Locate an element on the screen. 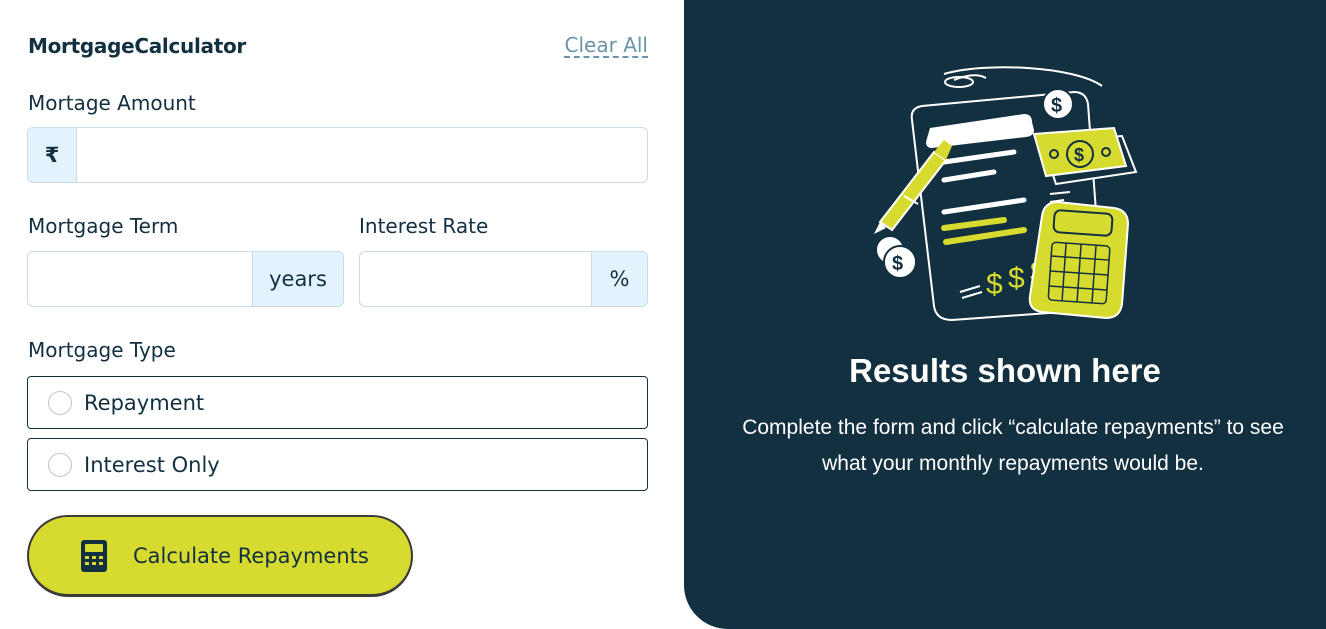  mortgage-amount-input is located at coordinates (362, 155).